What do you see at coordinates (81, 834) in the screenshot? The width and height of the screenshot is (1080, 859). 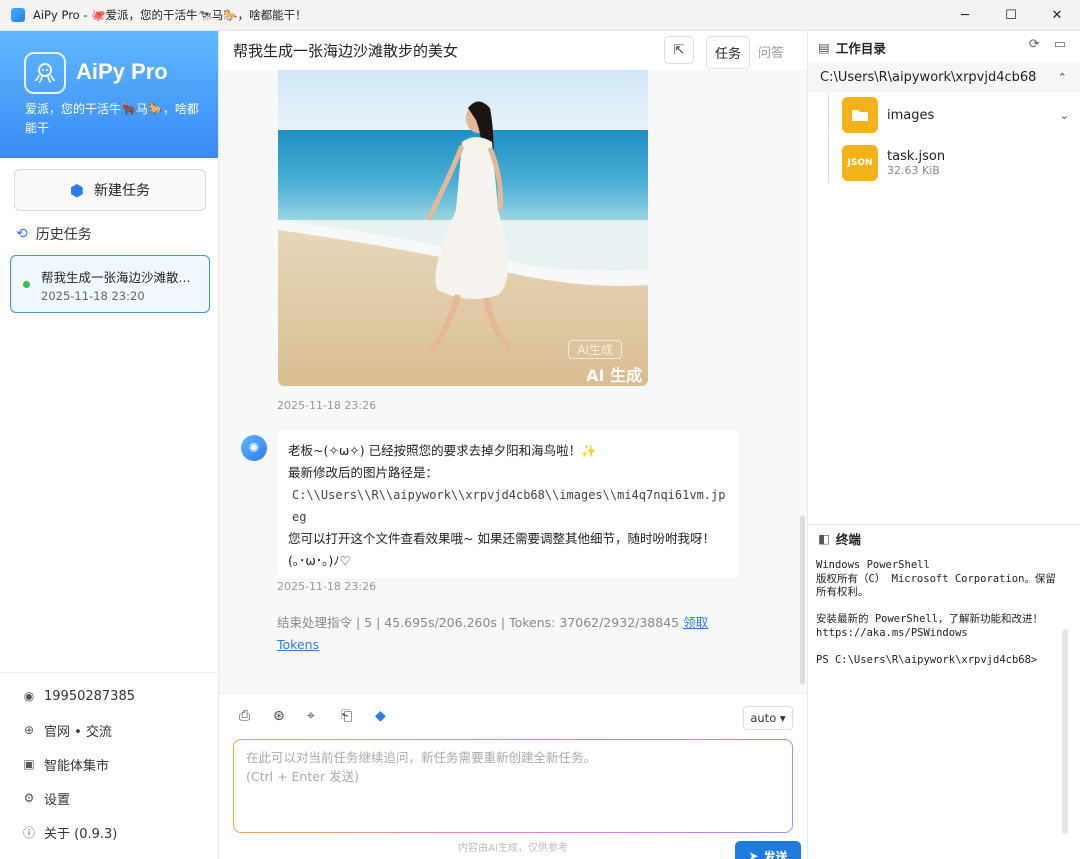 I see `about-label: 关于 (0.9.3)` at bounding box center [81, 834].